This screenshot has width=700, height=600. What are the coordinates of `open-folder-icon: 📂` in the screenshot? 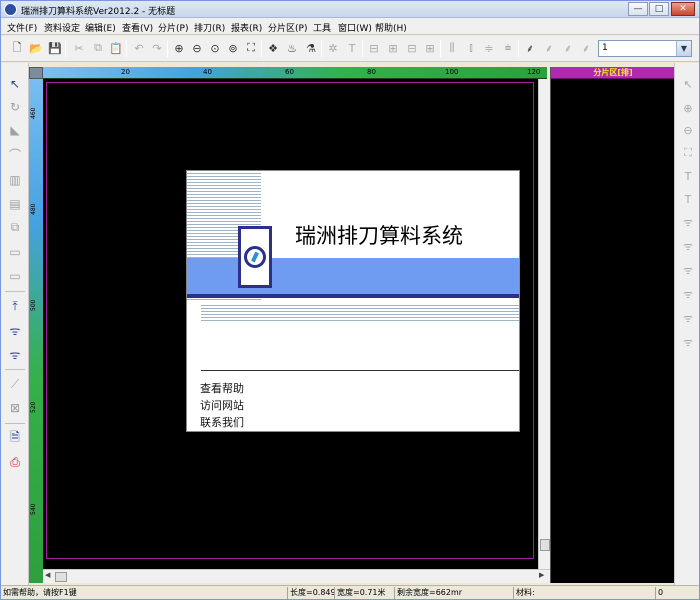 It's located at (36, 48).